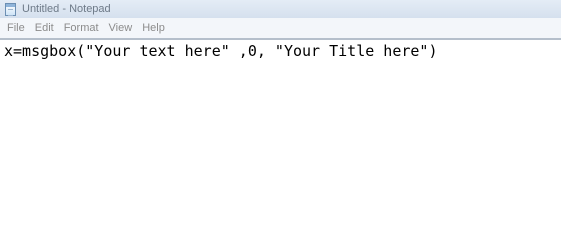 The height and width of the screenshot is (240, 561). What do you see at coordinates (44, 28) in the screenshot?
I see `menu-edit: Edit` at bounding box center [44, 28].